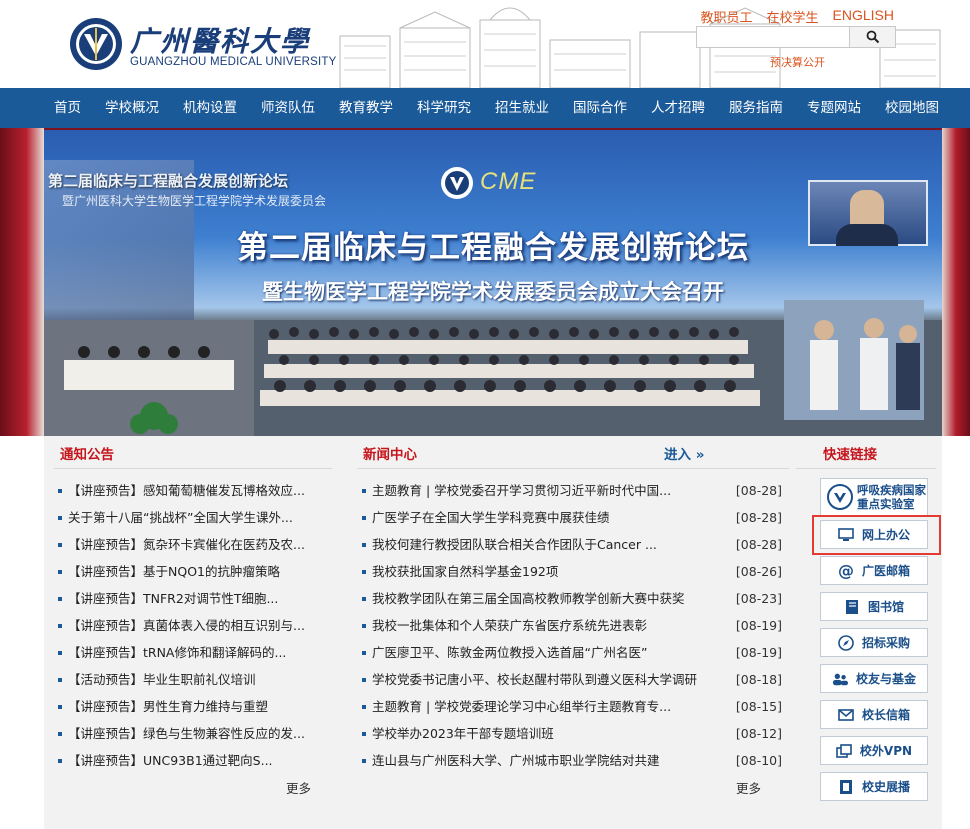 The image size is (970, 829). I want to click on list-item: 我校获批国家自然科学基金192项 [08-26], so click(572, 571).